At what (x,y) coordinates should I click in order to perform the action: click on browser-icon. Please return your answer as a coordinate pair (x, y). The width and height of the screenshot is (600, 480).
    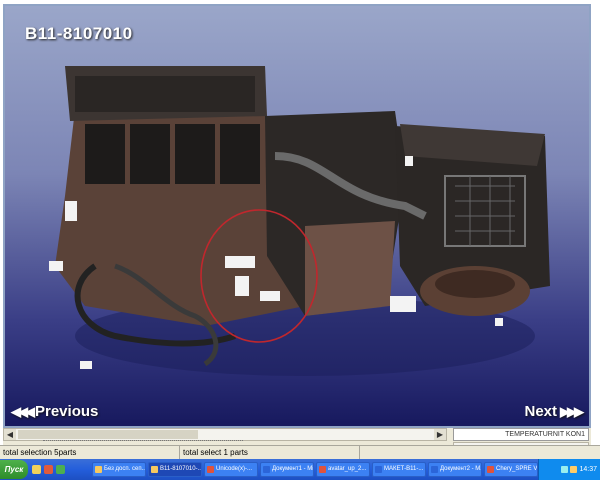
    Looking at the image, I should click on (48, 469).